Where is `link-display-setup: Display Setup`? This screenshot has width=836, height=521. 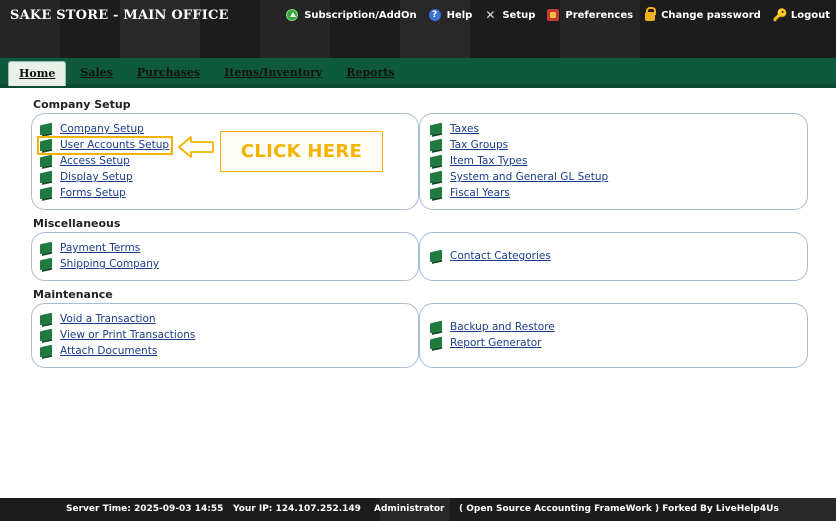
link-display-setup: Display Setup is located at coordinates (86, 177).